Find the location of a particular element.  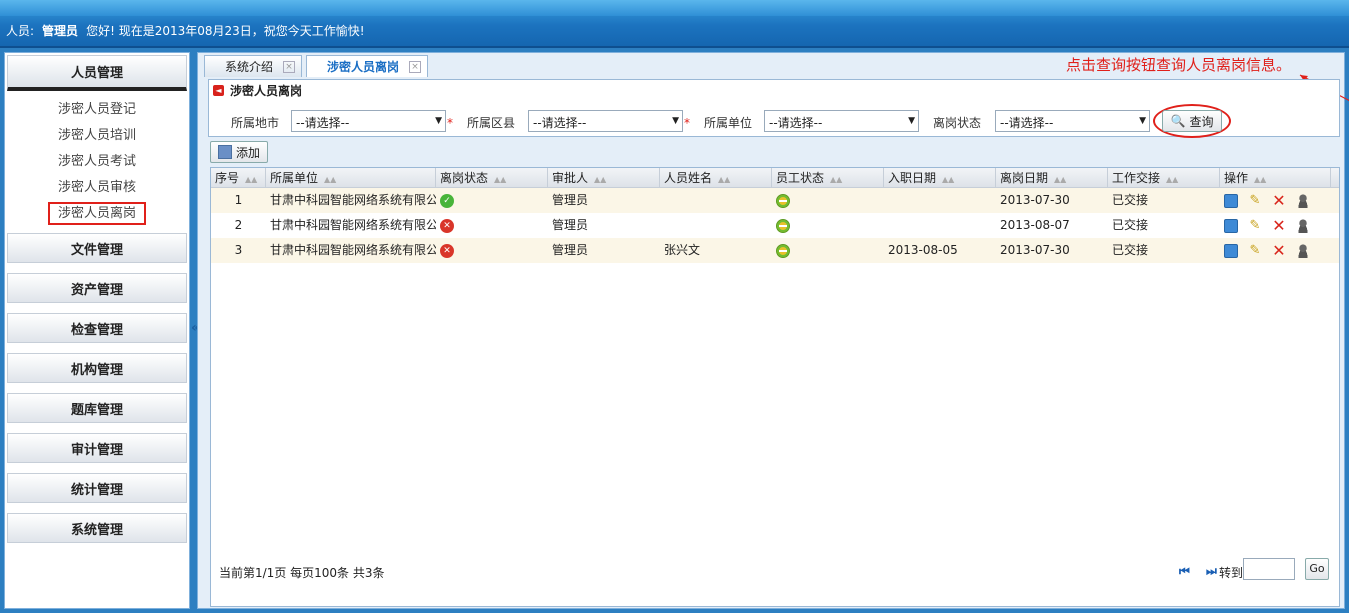

annotation-text: 点击查询按钮查询人员离岗信息。 is located at coordinates (1179, 65).